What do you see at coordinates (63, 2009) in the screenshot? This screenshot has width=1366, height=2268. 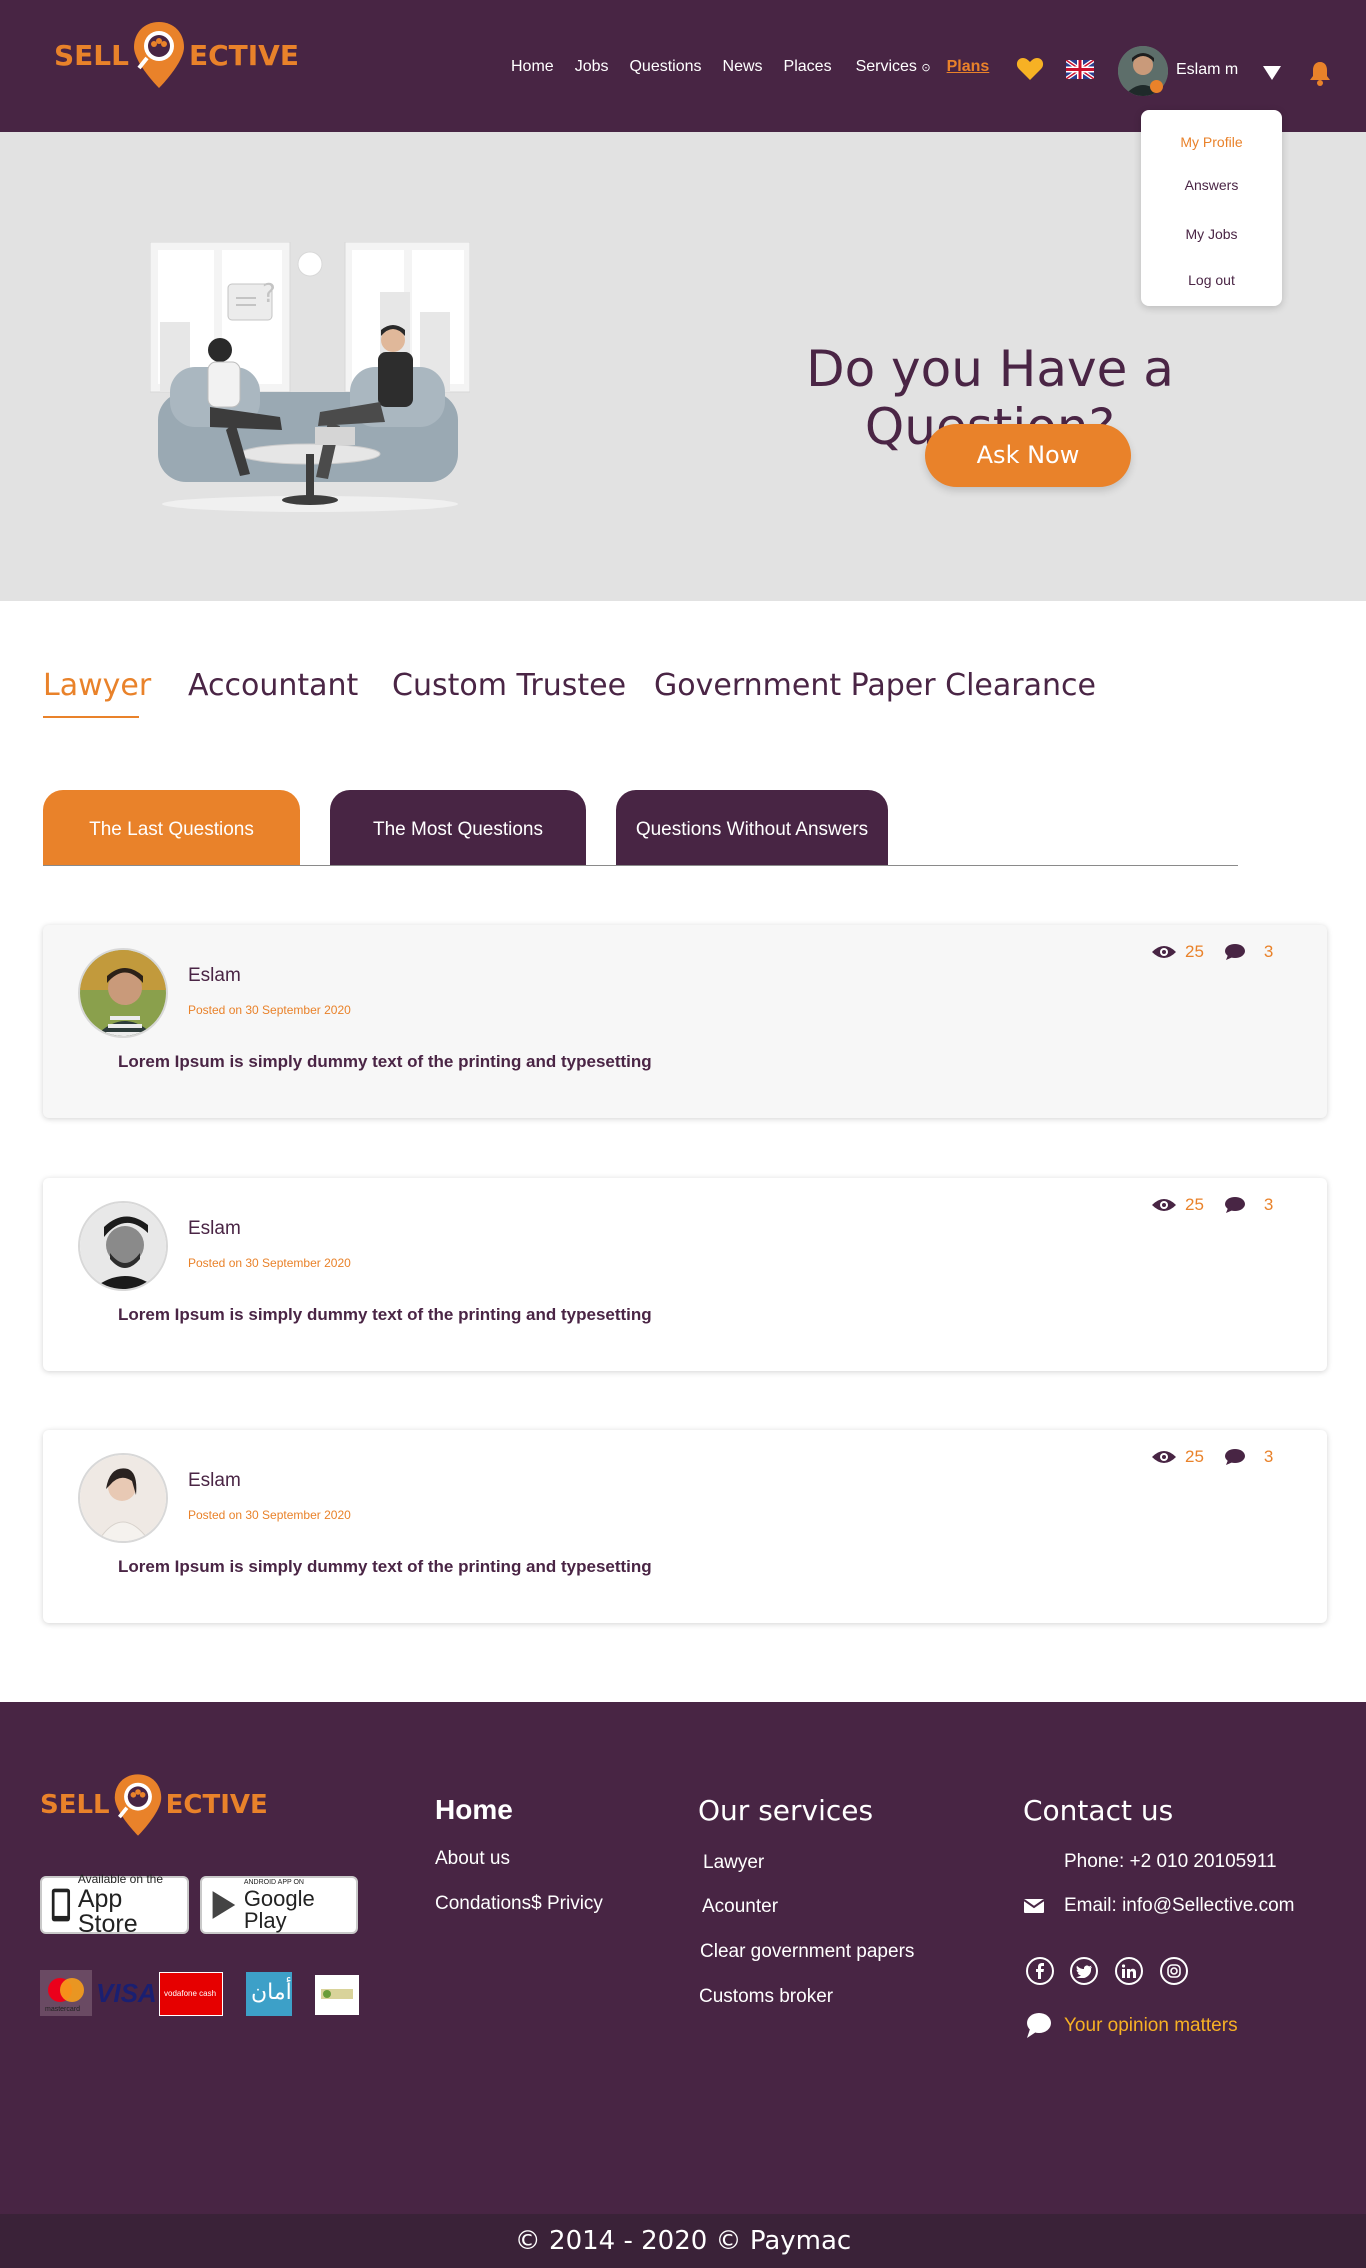 I see `mastercard-label: mastercard` at bounding box center [63, 2009].